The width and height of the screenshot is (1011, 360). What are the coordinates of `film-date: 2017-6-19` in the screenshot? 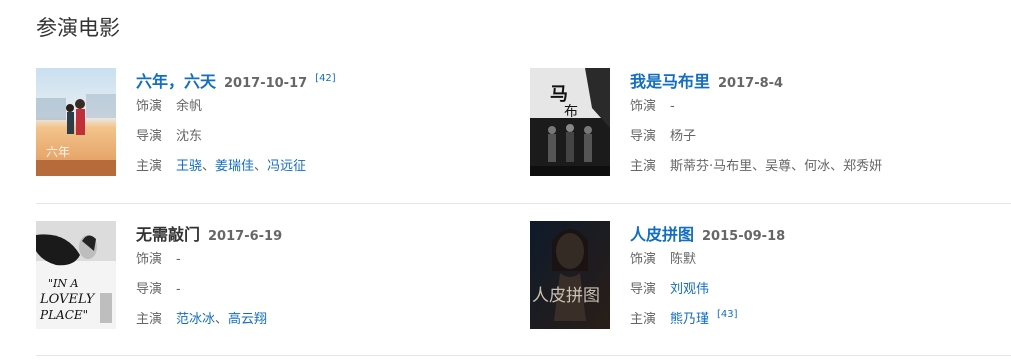 It's located at (245, 236).